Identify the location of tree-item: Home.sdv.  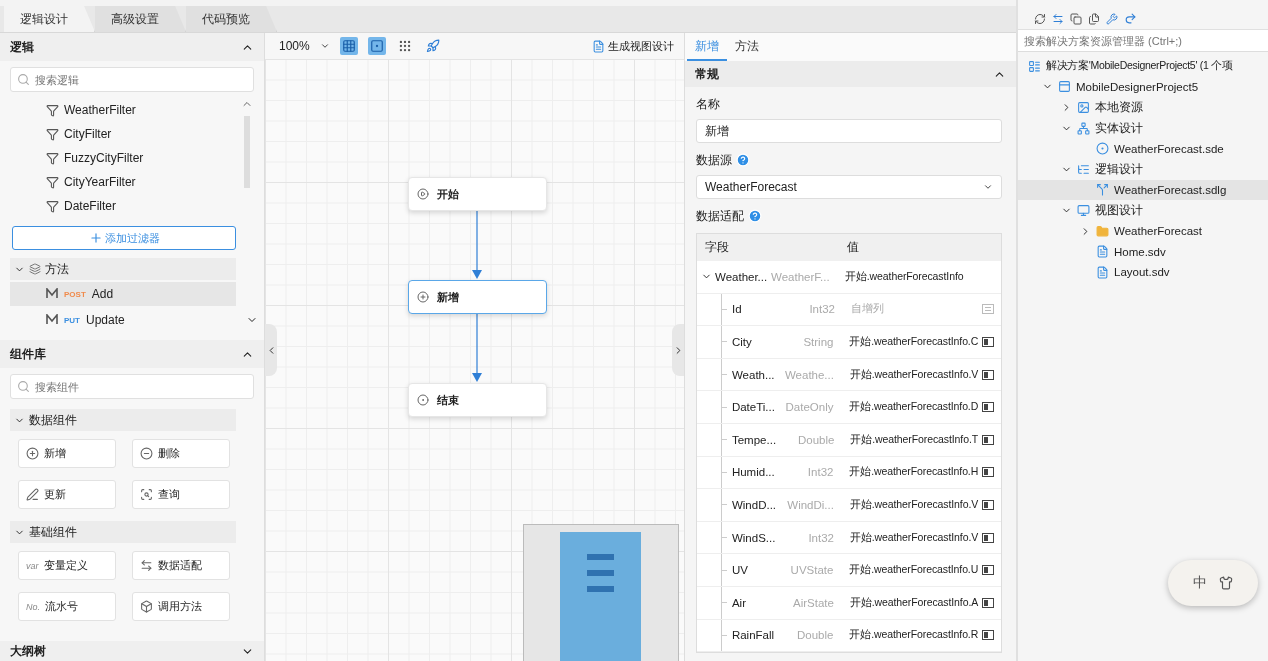
(1143, 251).